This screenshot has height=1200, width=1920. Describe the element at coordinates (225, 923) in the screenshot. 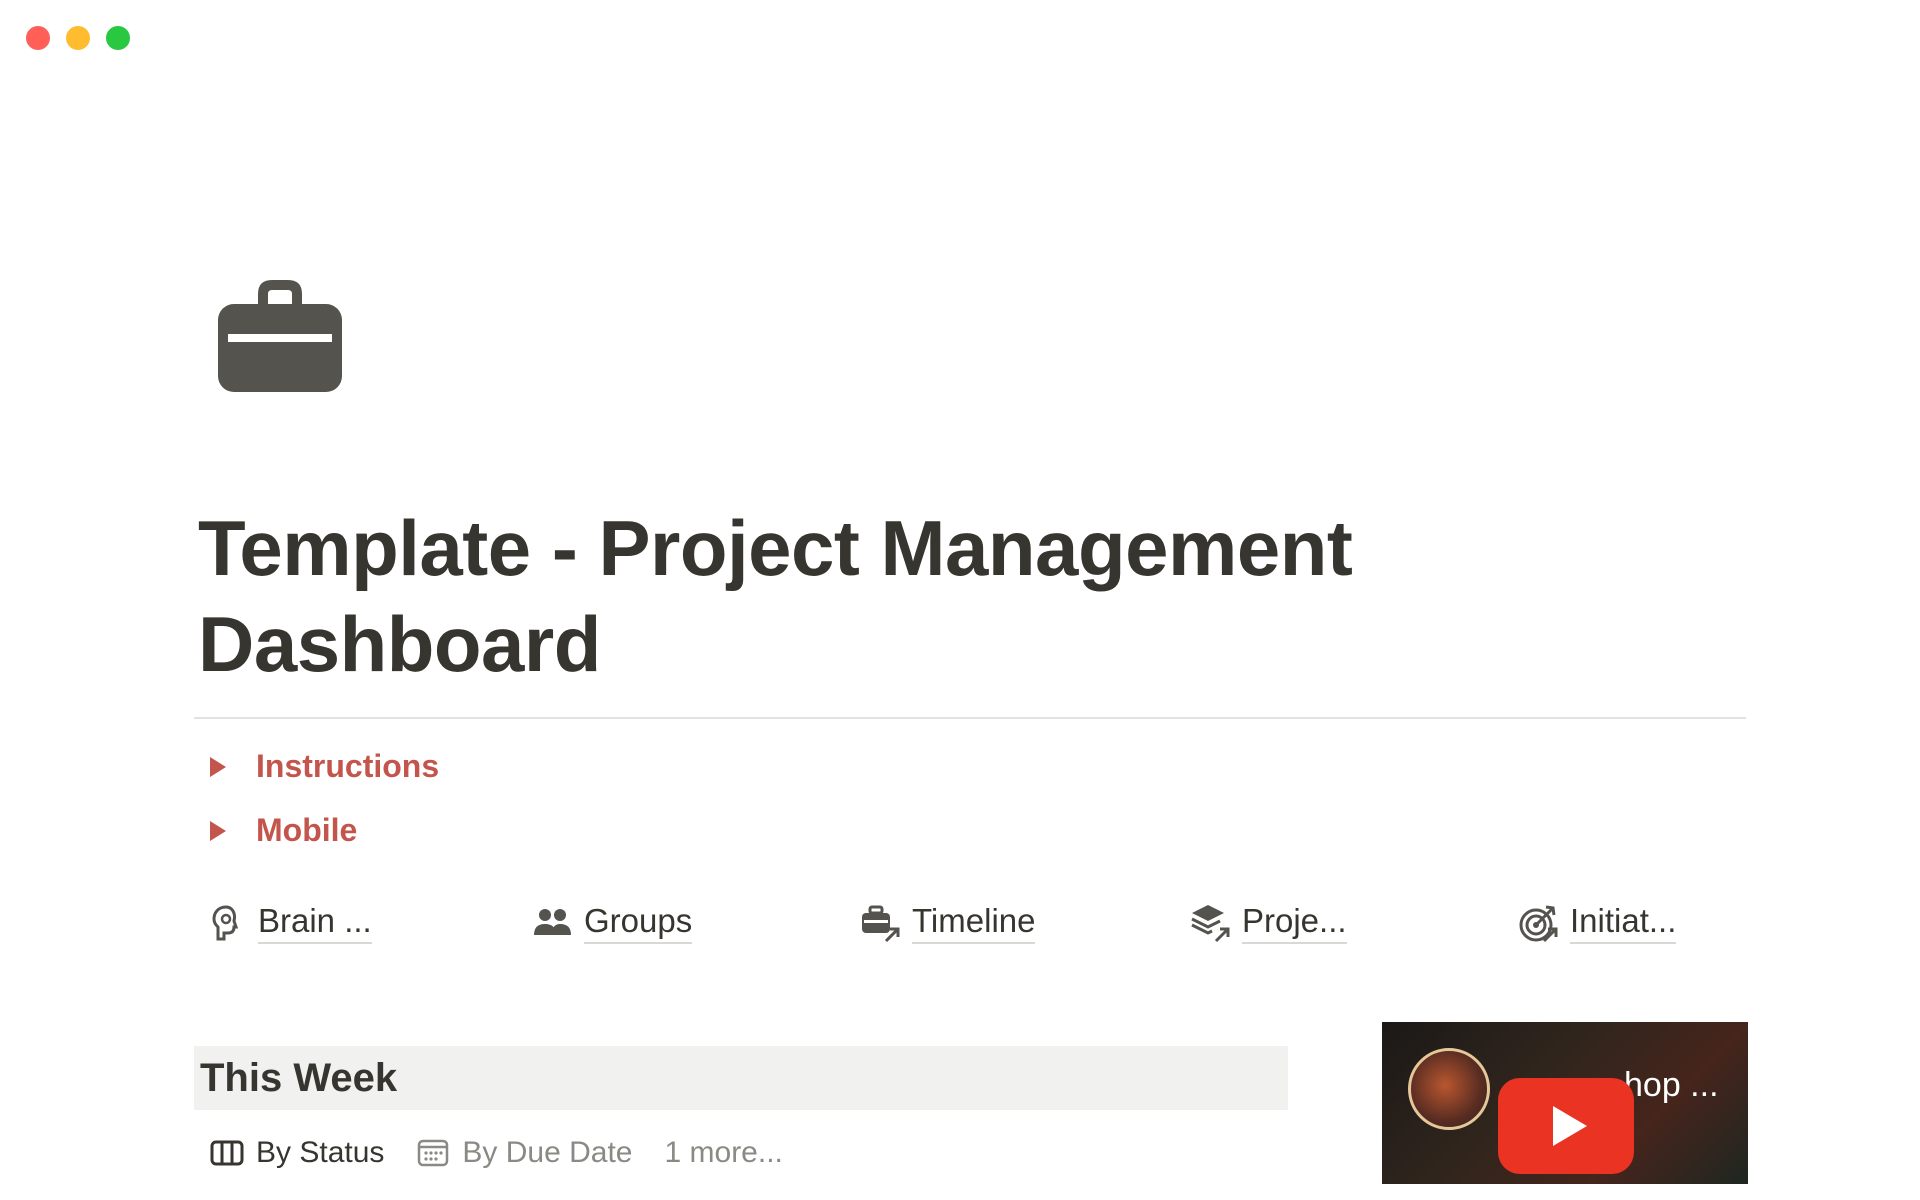

I see `brain-icon` at that location.